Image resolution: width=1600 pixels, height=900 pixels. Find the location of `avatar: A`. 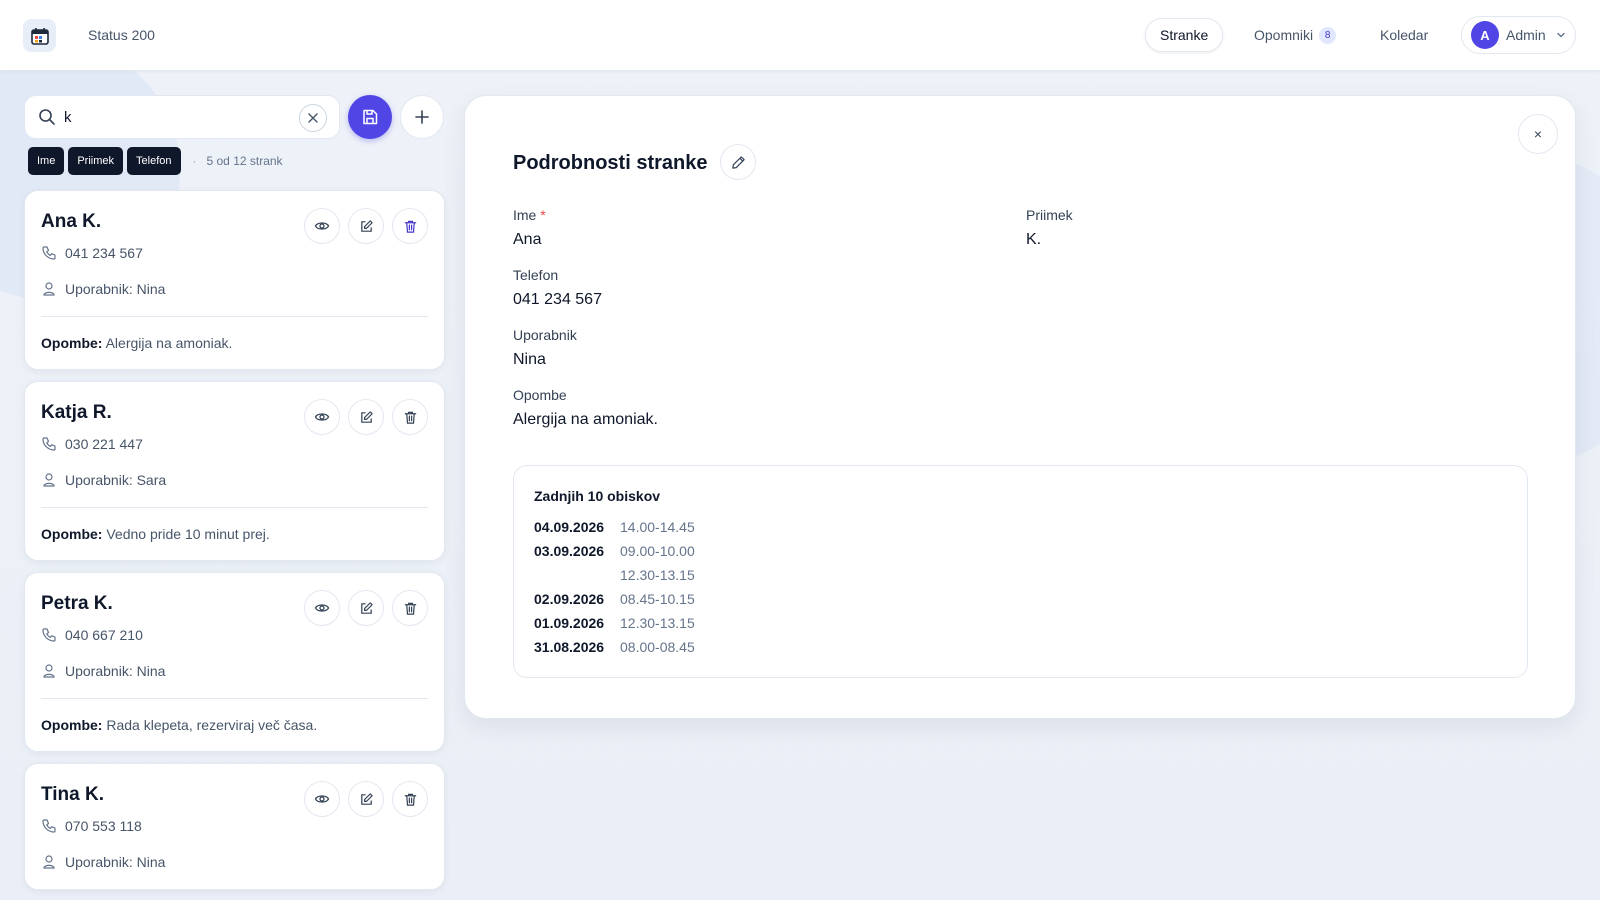

avatar: A is located at coordinates (1485, 35).